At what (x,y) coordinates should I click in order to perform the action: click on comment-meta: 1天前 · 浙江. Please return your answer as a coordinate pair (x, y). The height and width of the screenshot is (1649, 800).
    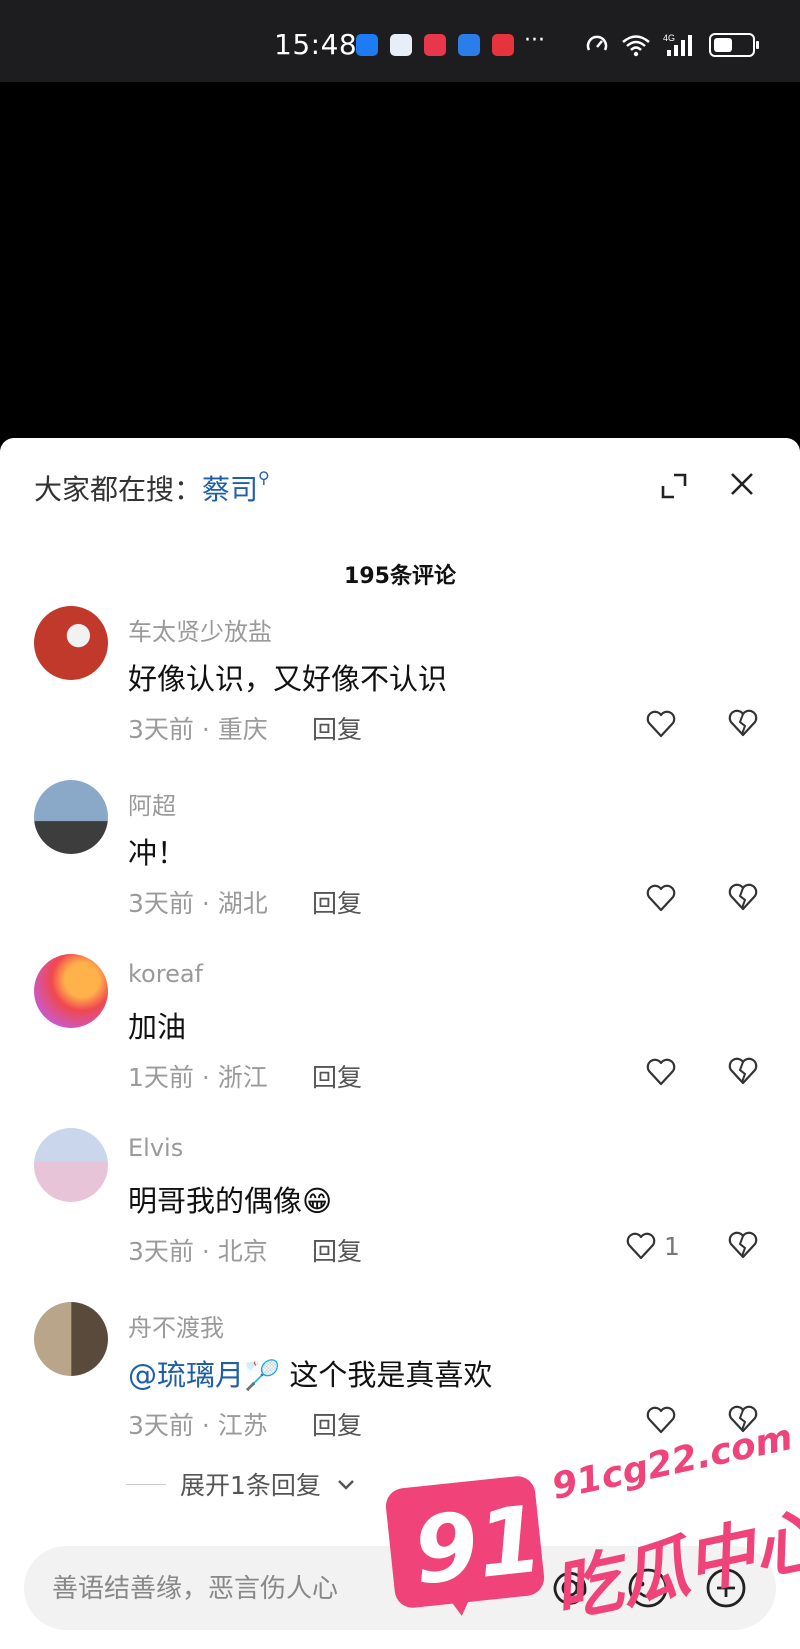
    Looking at the image, I should click on (198, 1077).